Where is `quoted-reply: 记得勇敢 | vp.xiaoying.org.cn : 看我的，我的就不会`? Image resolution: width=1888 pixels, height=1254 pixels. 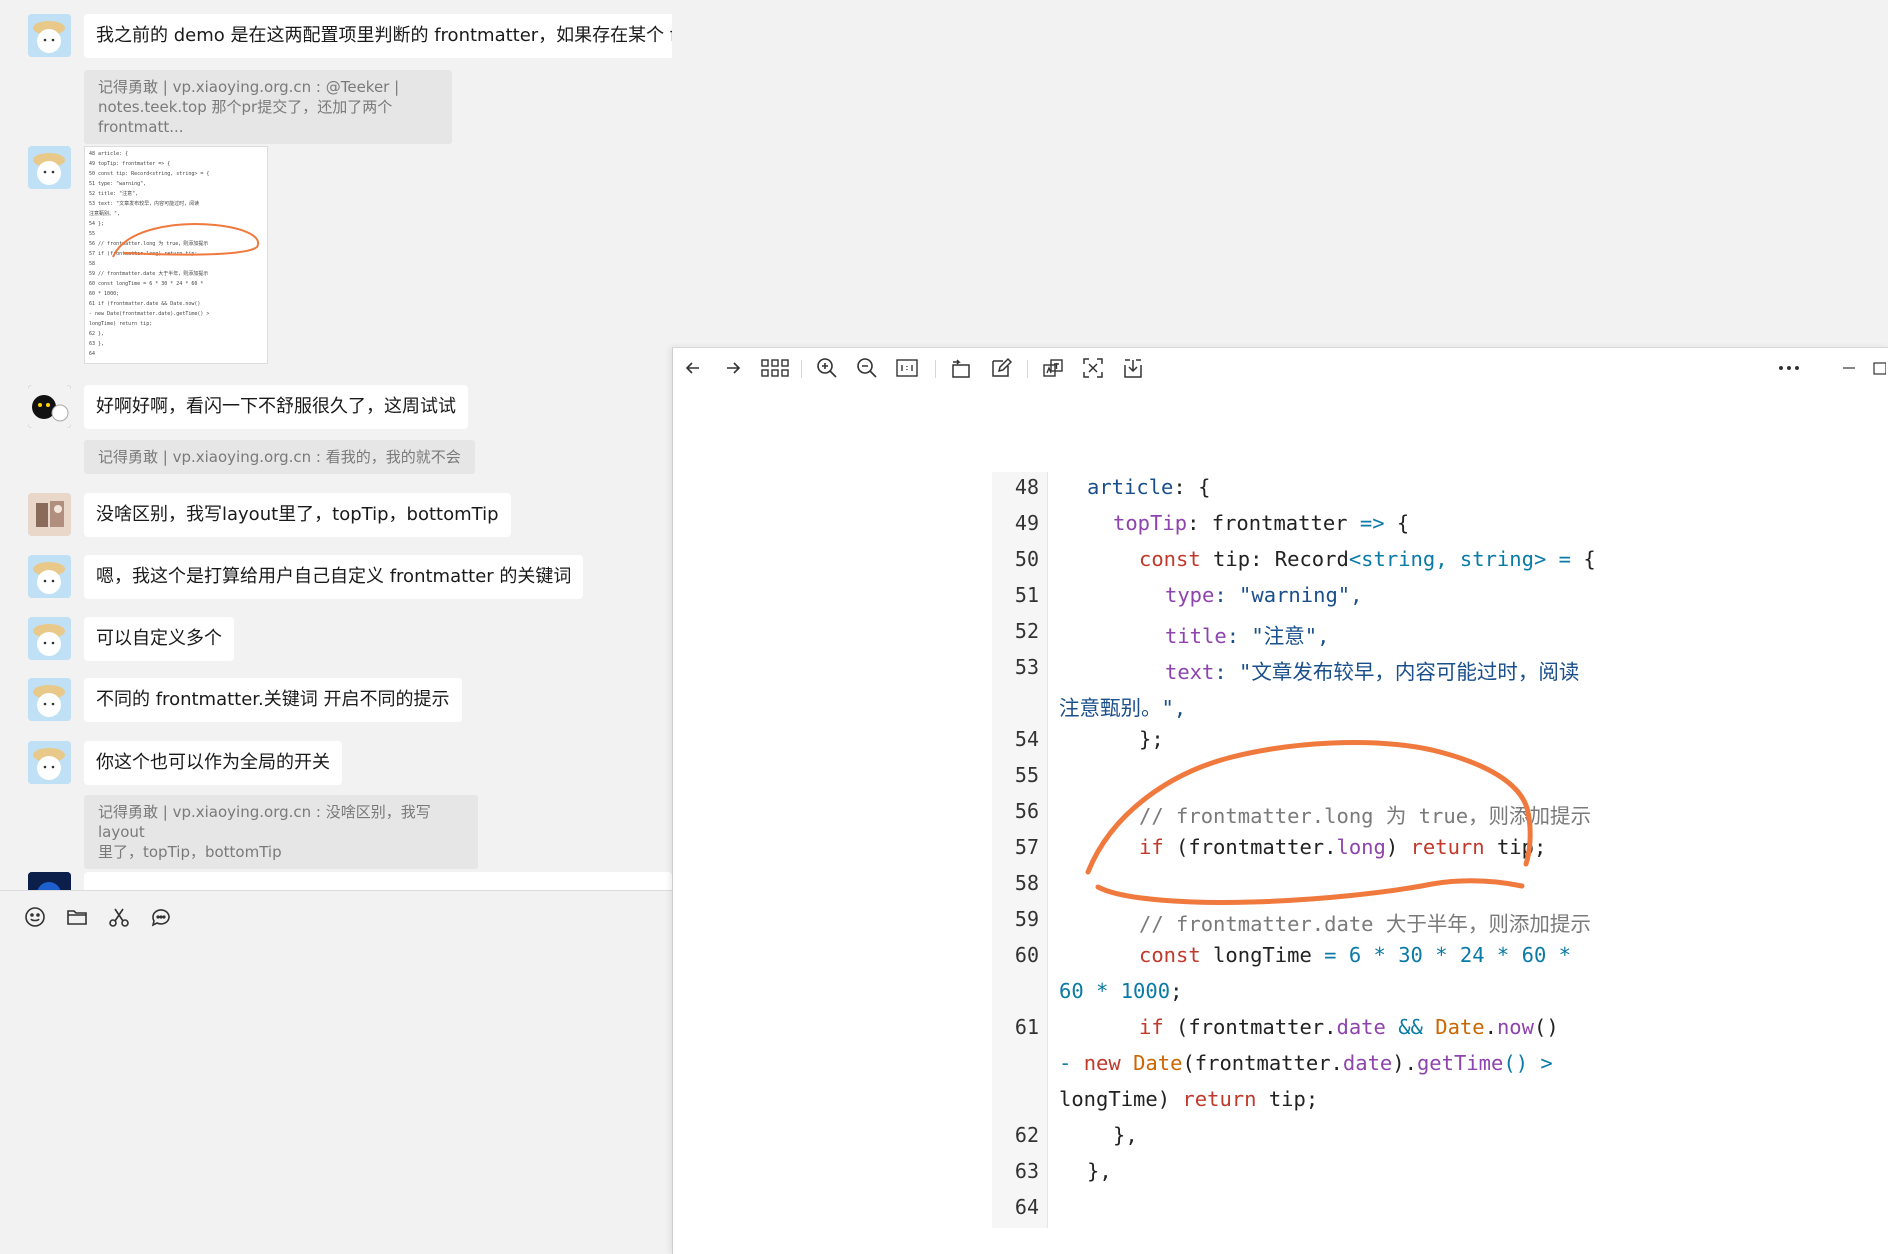 quoted-reply: 记得勇敢 | vp.xiaoying.org.cn : 看我的，我的就不会 is located at coordinates (279, 457).